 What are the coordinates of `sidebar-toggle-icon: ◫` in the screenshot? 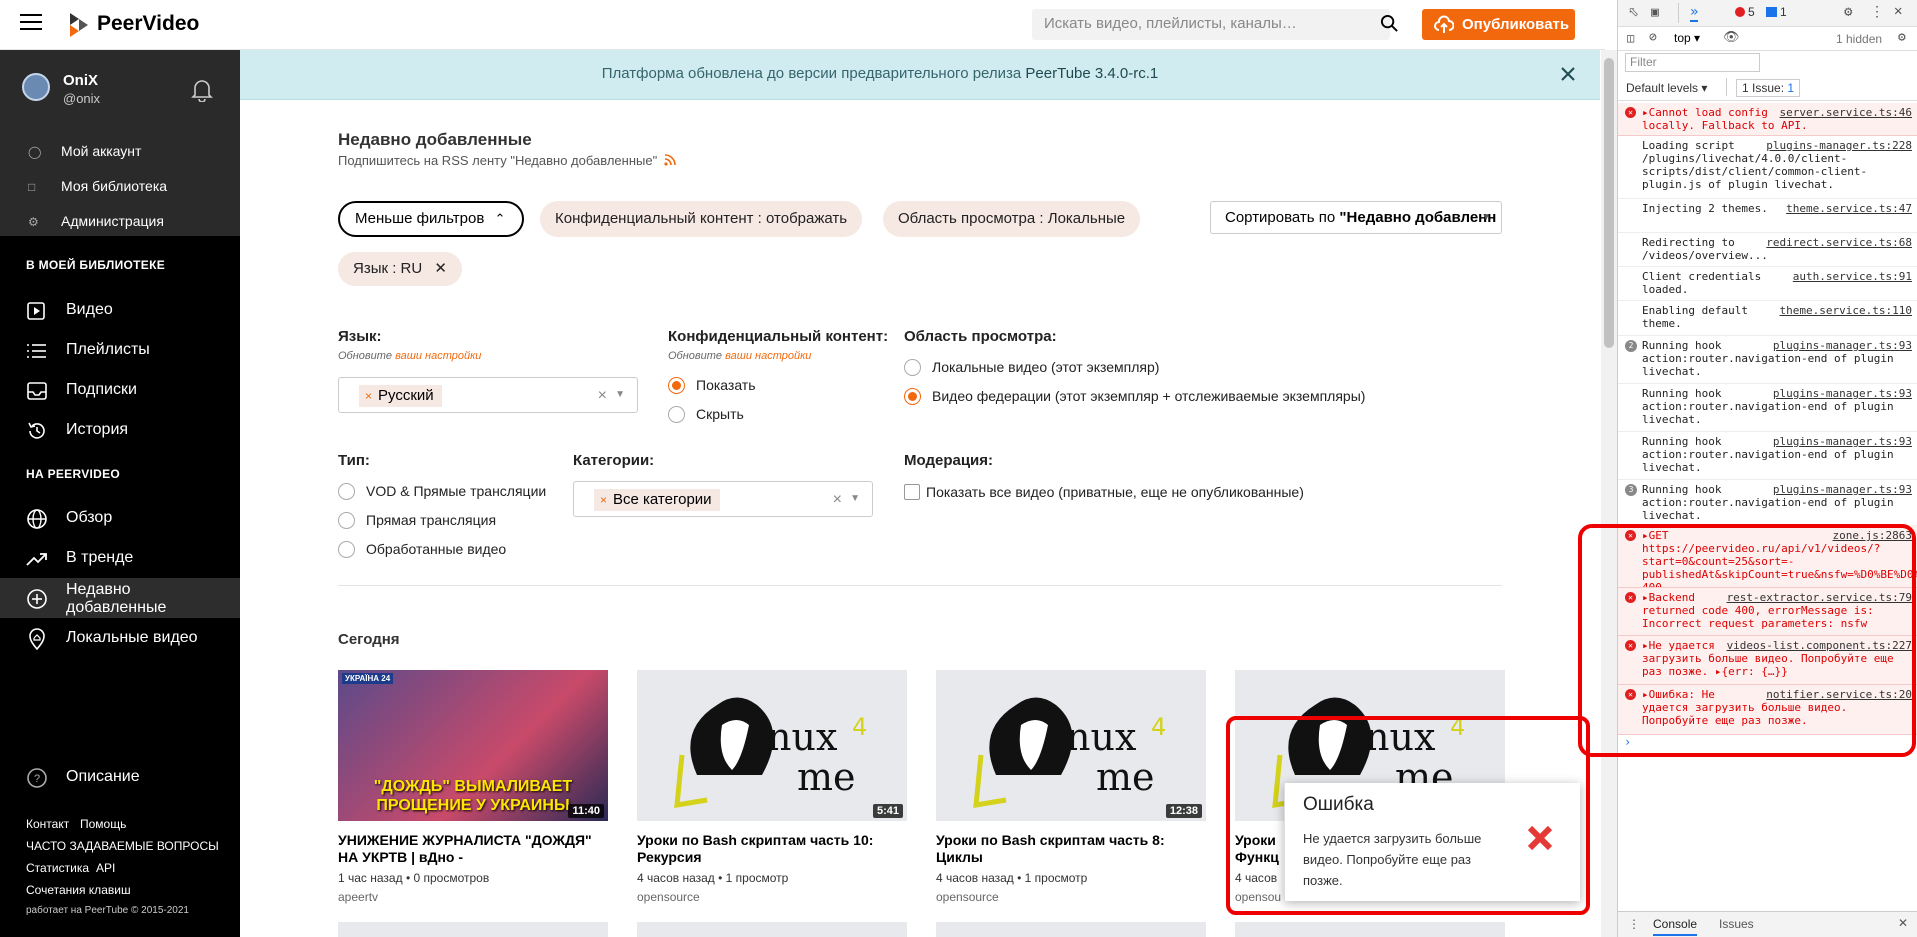 It's located at (1630, 38).